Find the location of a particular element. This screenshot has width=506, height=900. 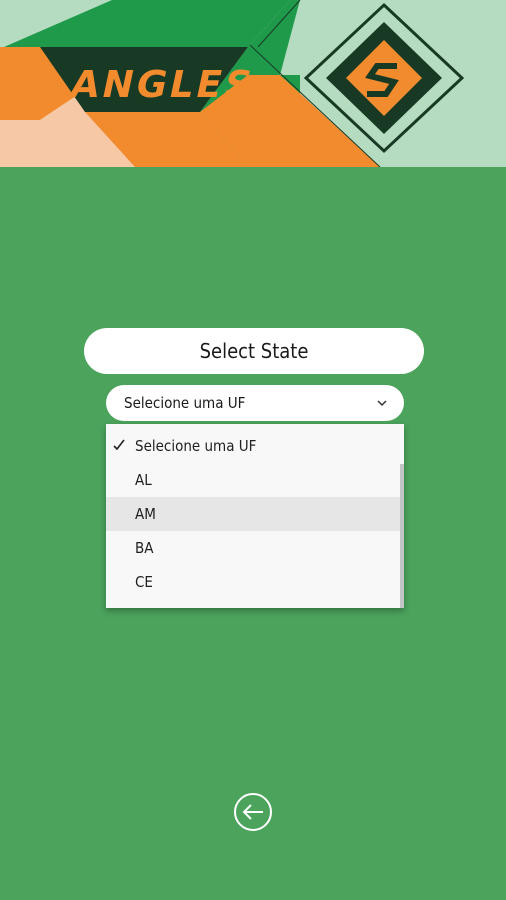

state-select-value: Selecione uma UF is located at coordinates (185, 403).